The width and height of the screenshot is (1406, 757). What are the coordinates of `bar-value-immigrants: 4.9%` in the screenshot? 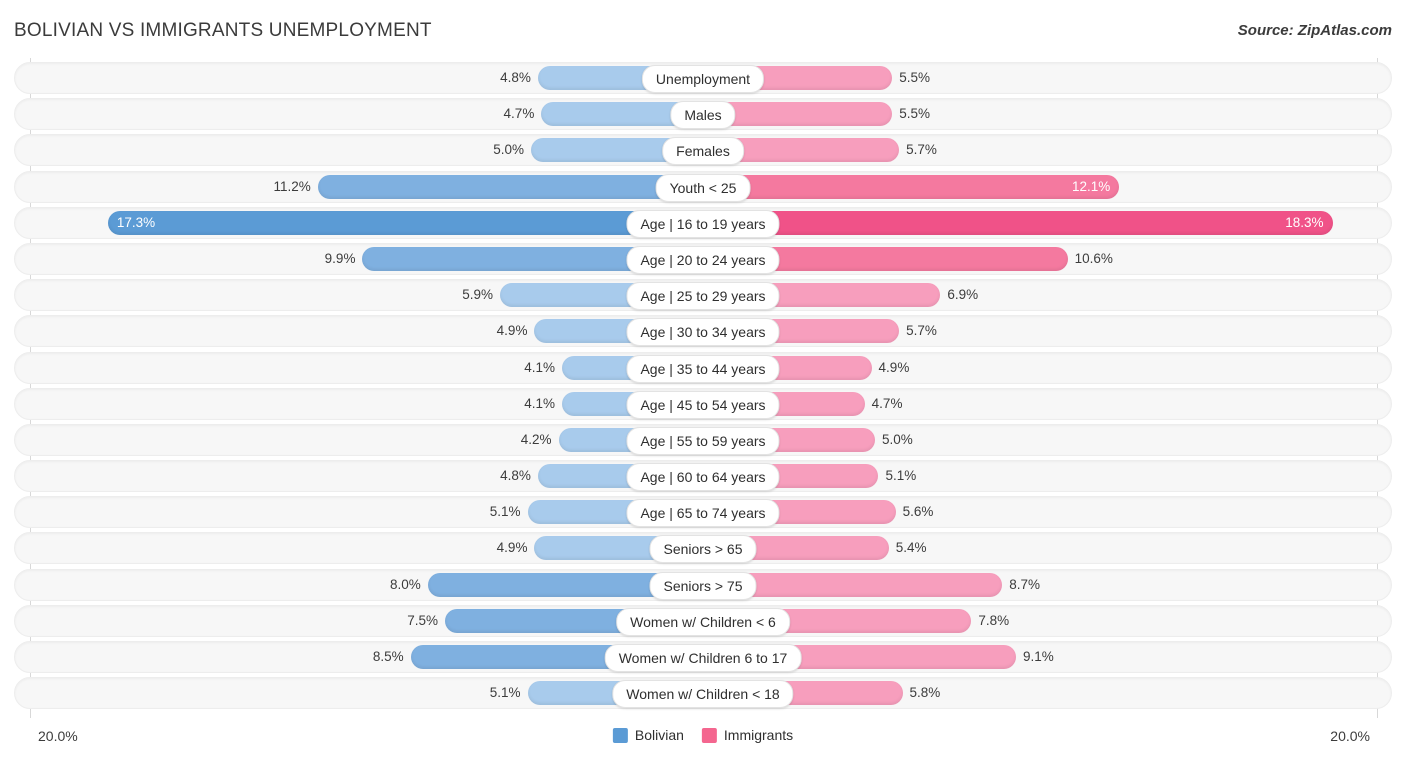 It's located at (894, 367).